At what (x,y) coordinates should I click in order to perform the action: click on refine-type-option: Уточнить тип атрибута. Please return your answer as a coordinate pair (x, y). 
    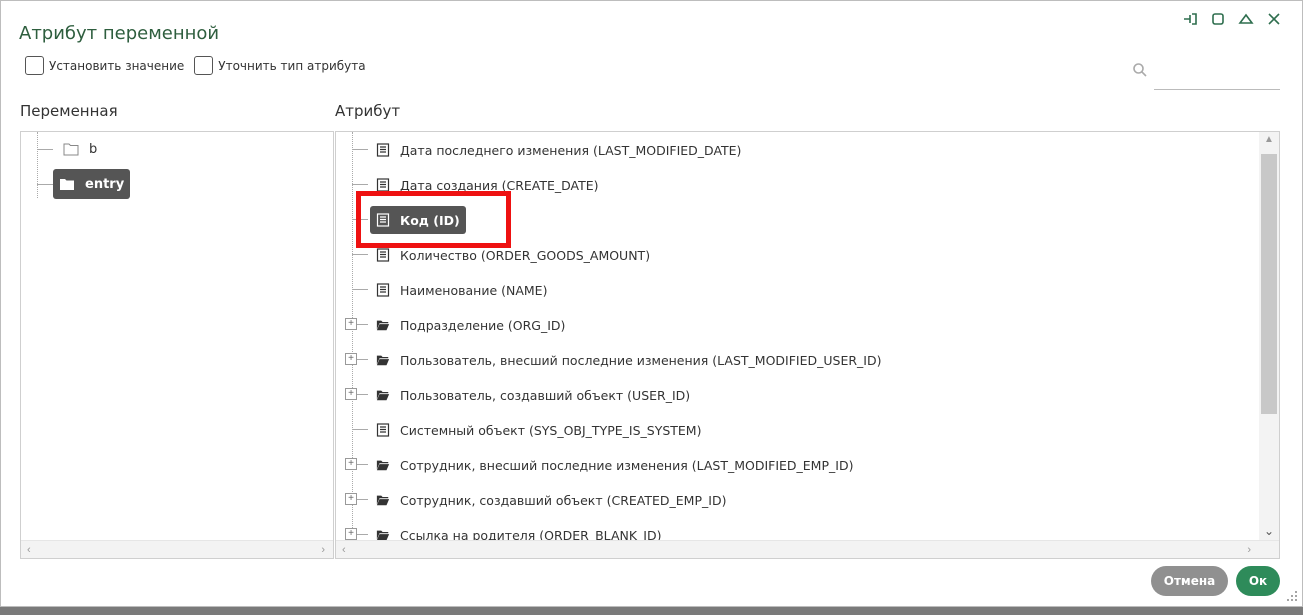
    Looking at the image, I should click on (280, 65).